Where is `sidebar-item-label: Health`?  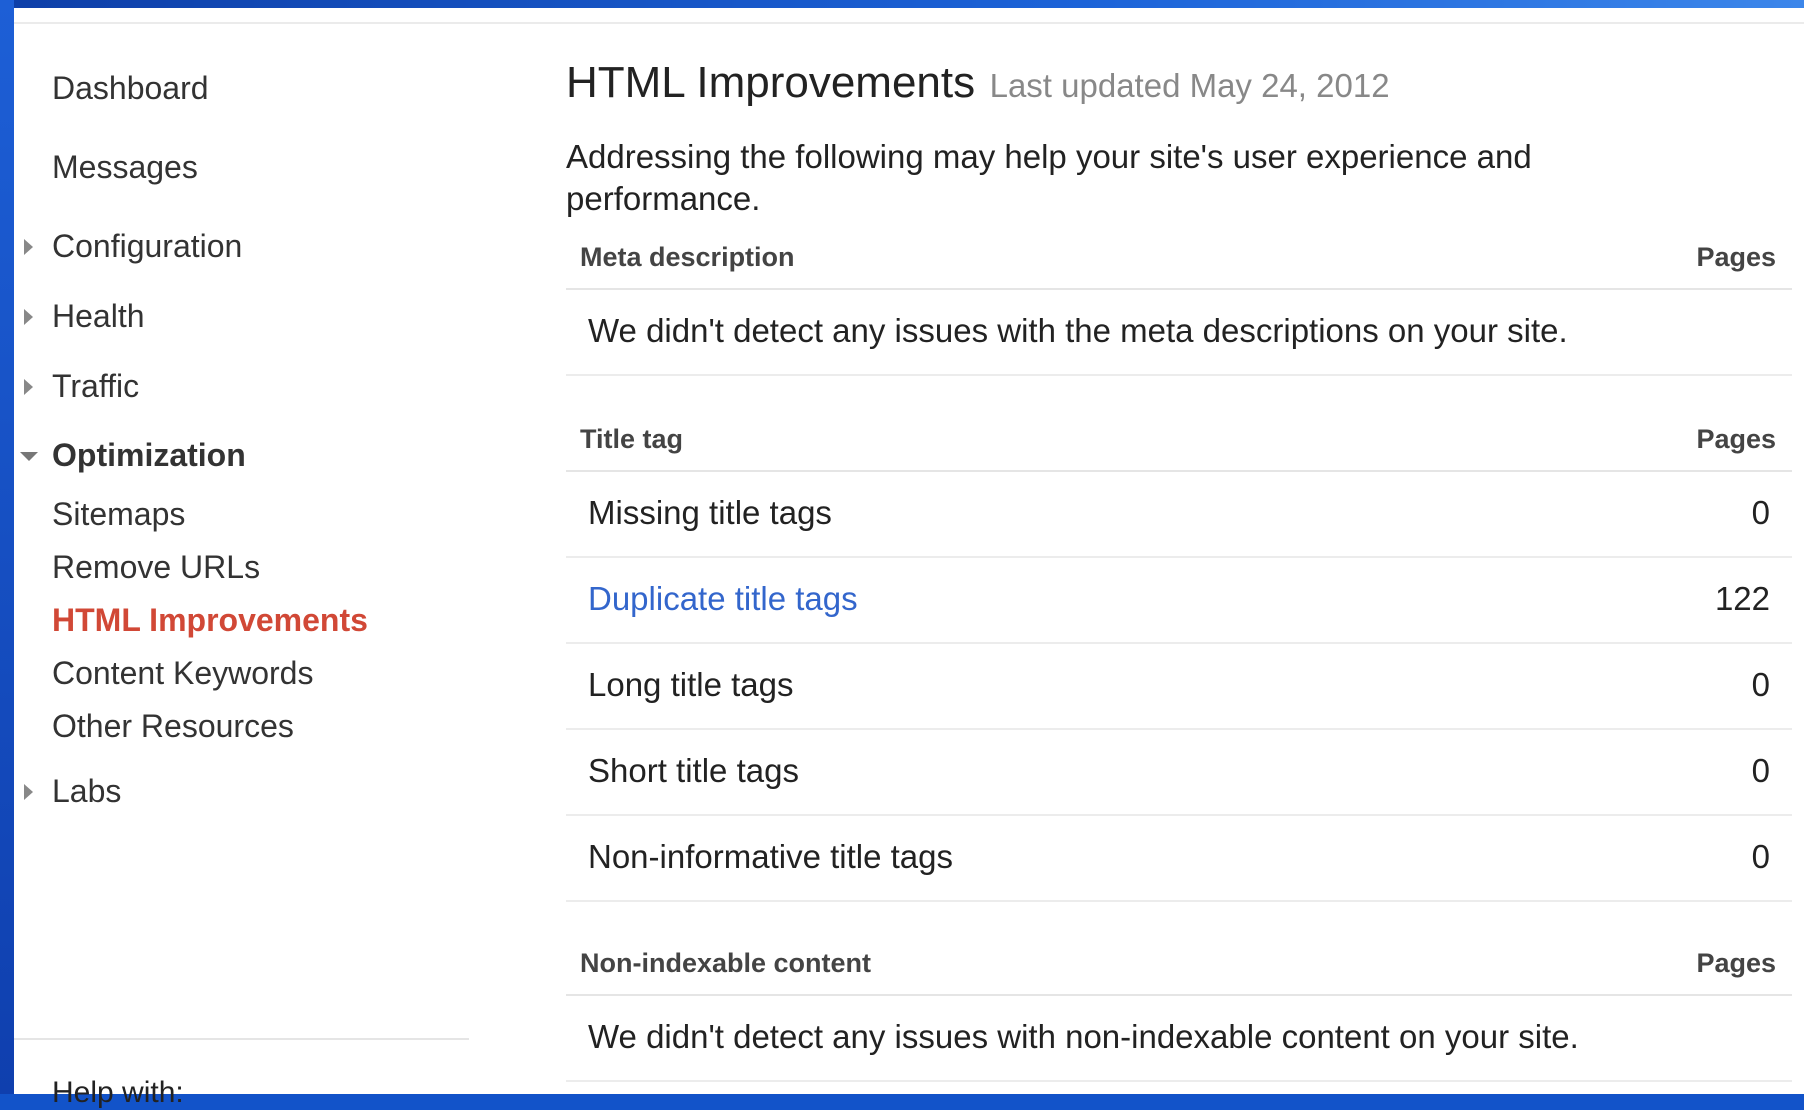 sidebar-item-label: Health is located at coordinates (98, 316).